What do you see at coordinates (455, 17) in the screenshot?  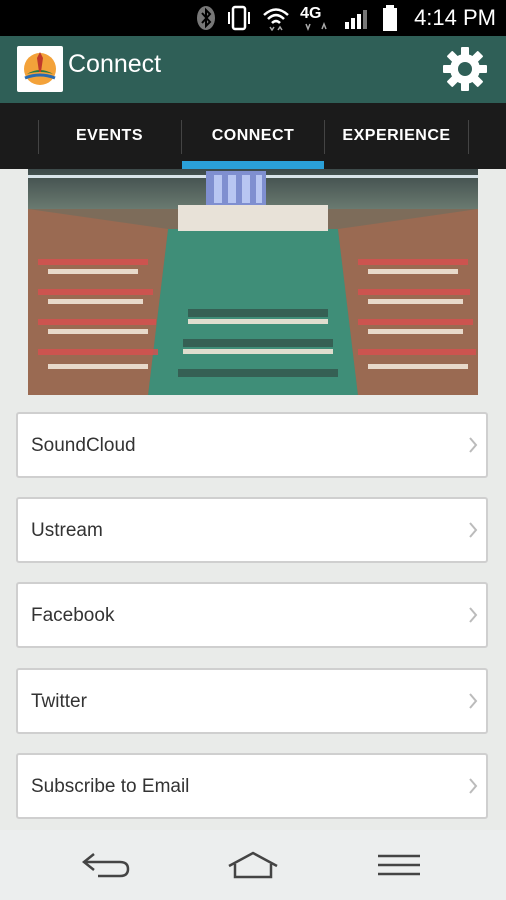 I see `status-time: 4:14 PM` at bounding box center [455, 17].